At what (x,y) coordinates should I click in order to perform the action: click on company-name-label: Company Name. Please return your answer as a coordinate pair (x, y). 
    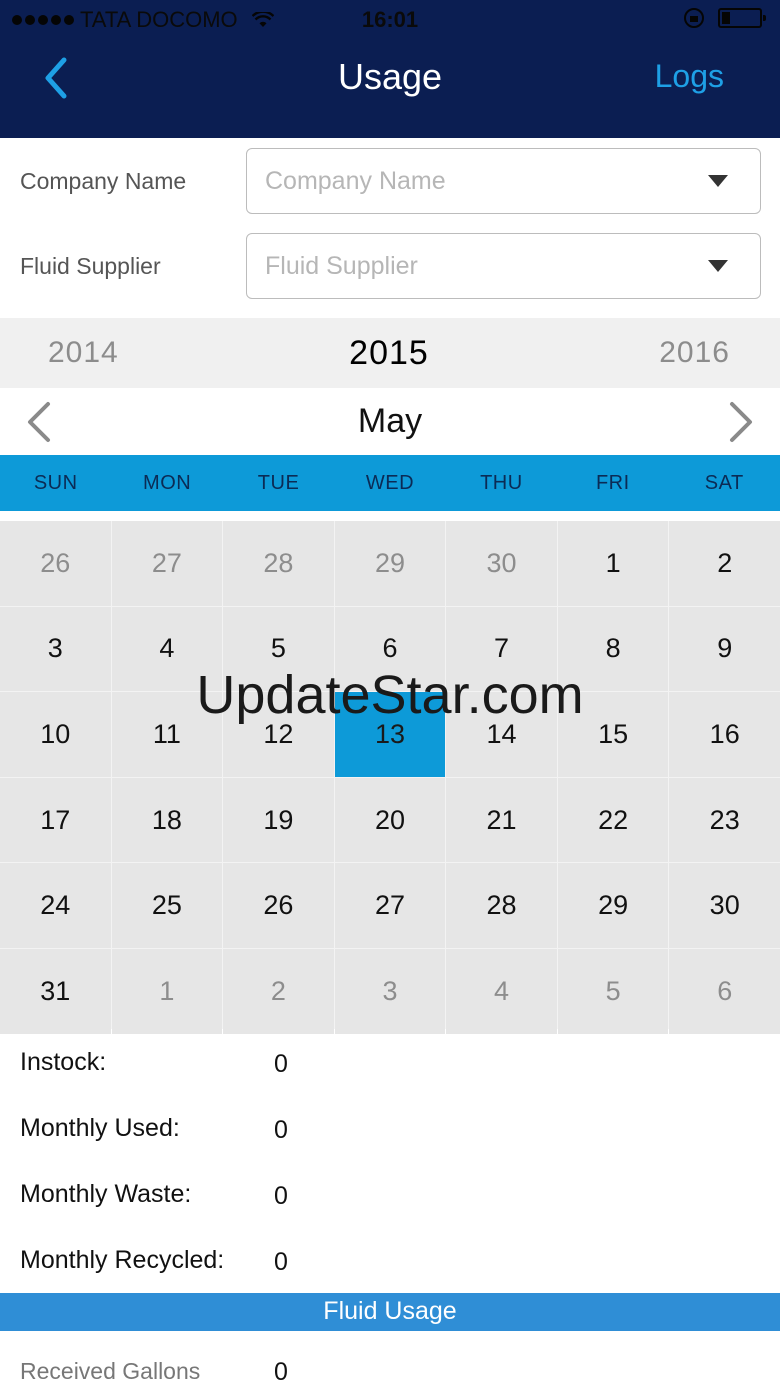
    Looking at the image, I should click on (103, 181).